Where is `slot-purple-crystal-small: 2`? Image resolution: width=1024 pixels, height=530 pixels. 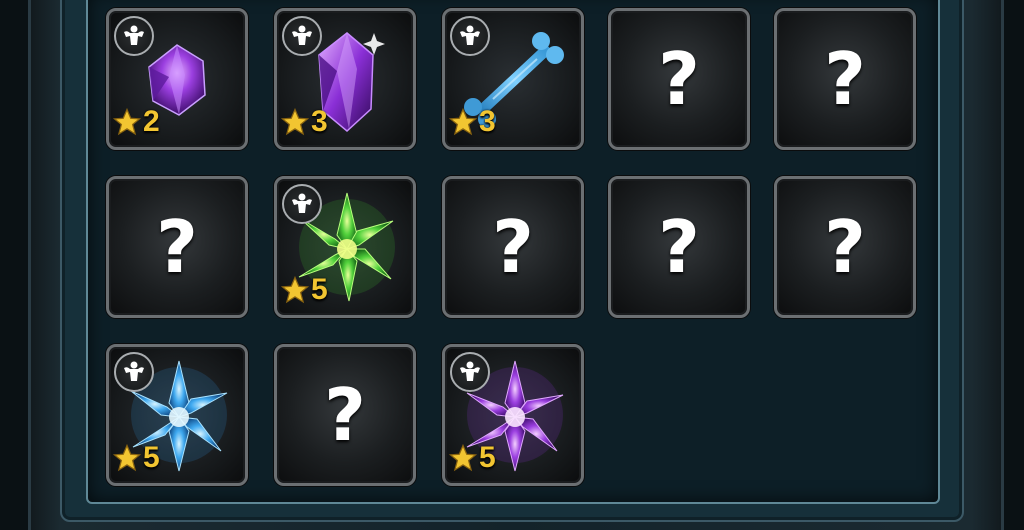
slot-purple-crystal-small: 2 is located at coordinates (177, 79).